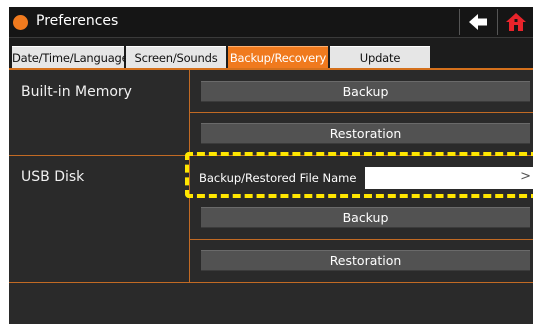  I want to click on back-button, so click(478, 22).